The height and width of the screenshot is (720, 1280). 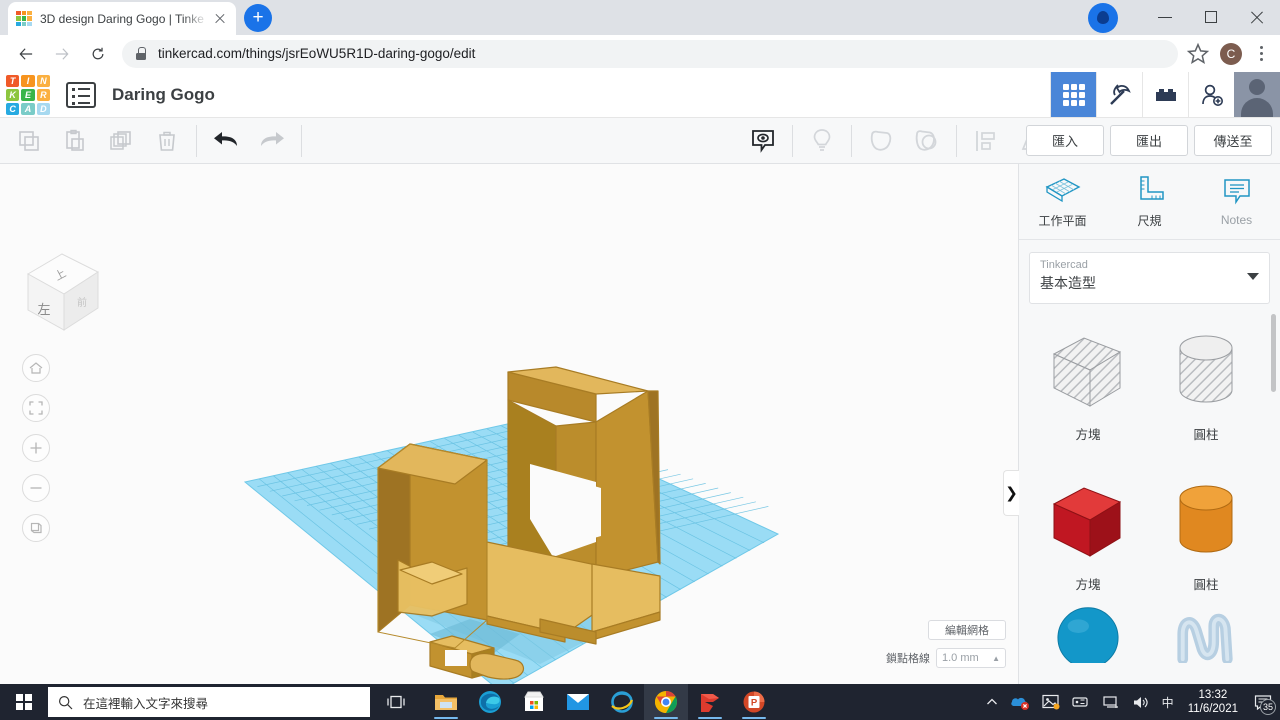 I want to click on plus-icon, so click(x=36, y=448).